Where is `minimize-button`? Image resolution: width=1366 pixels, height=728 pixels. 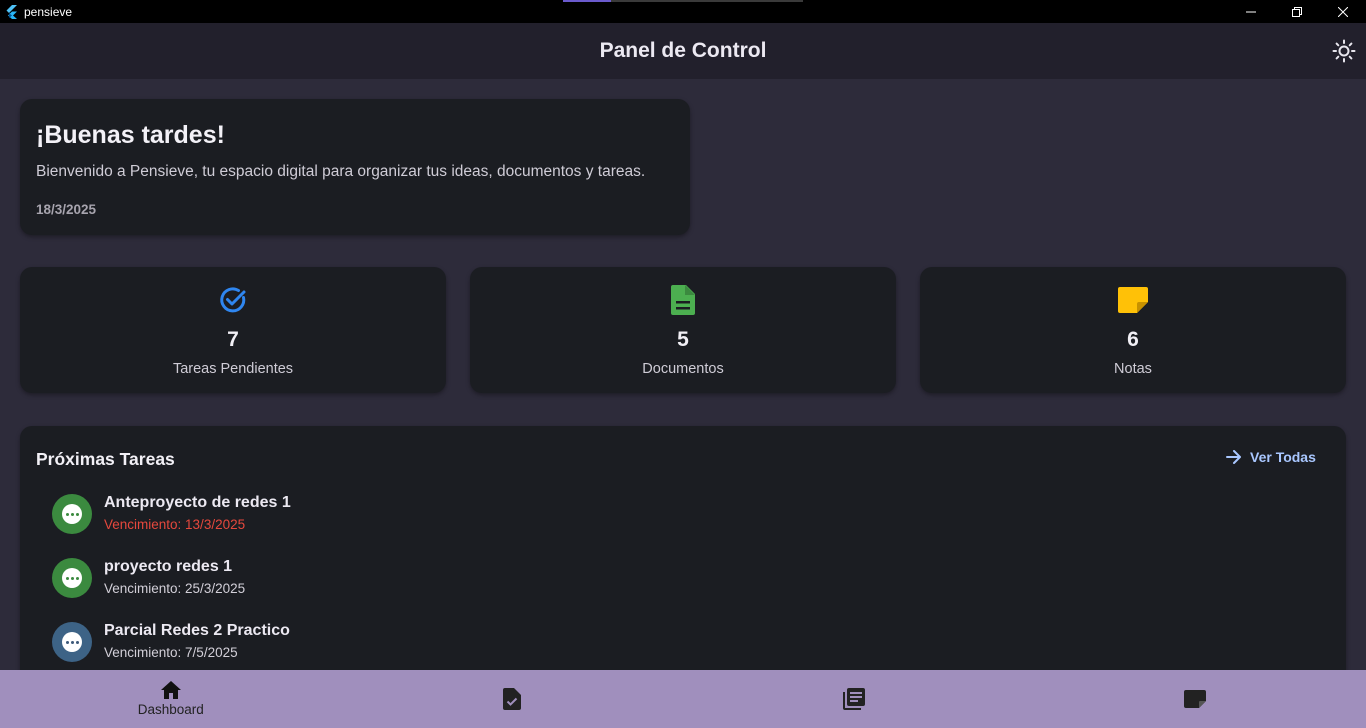 minimize-button is located at coordinates (1251, 11).